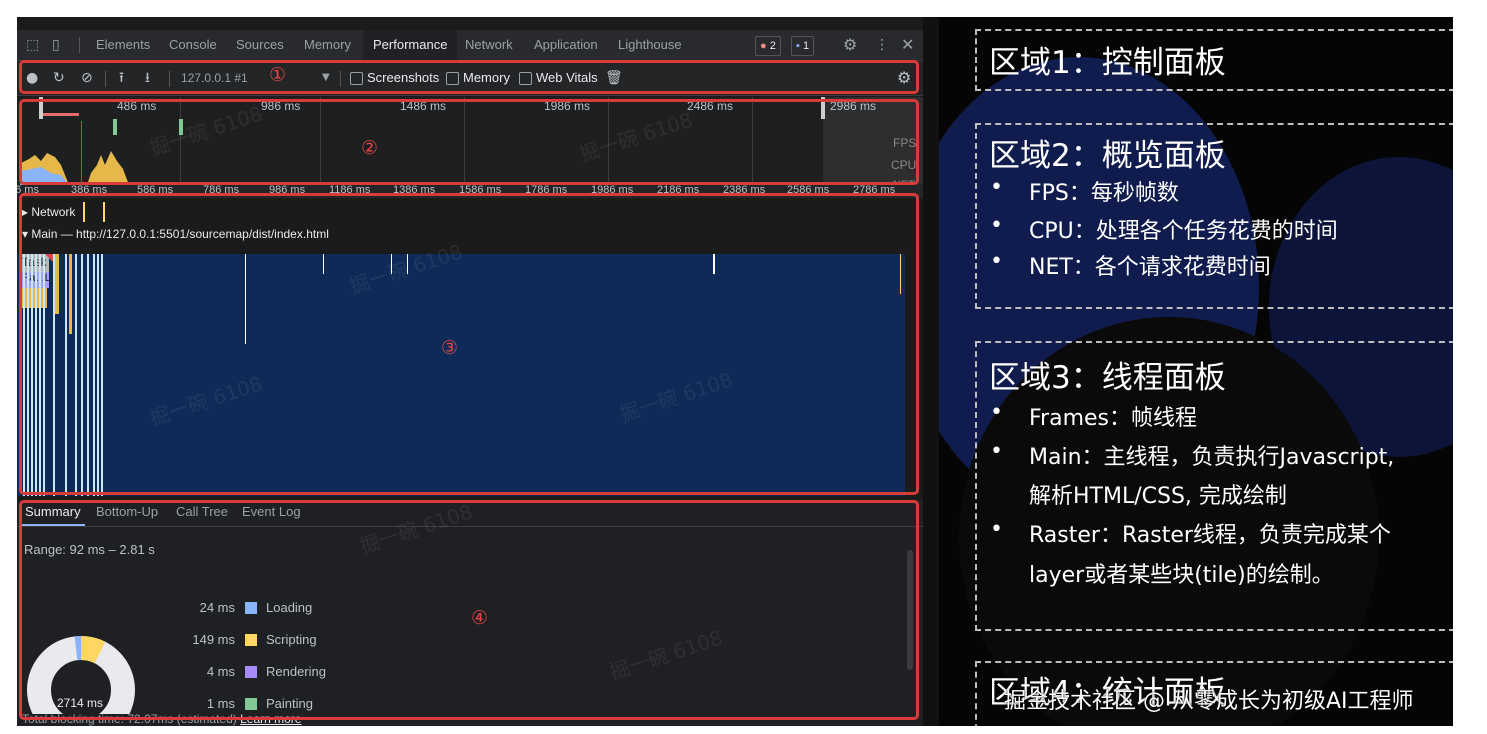 The width and height of the screenshot is (1487, 734). Describe the element at coordinates (1107, 156) in the screenshot. I see `note-title-region-2: 区域2：概览面板` at that location.